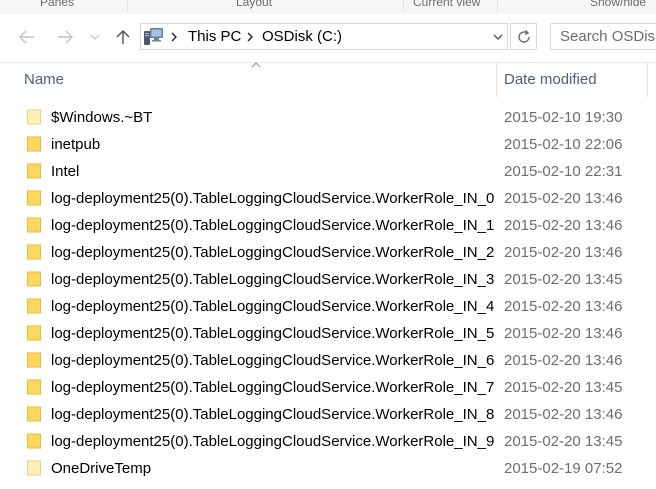 This screenshot has height=489, width=656. What do you see at coordinates (563, 468) in the screenshot?
I see `file-date-modified: 2015-02-19 07:52` at bounding box center [563, 468].